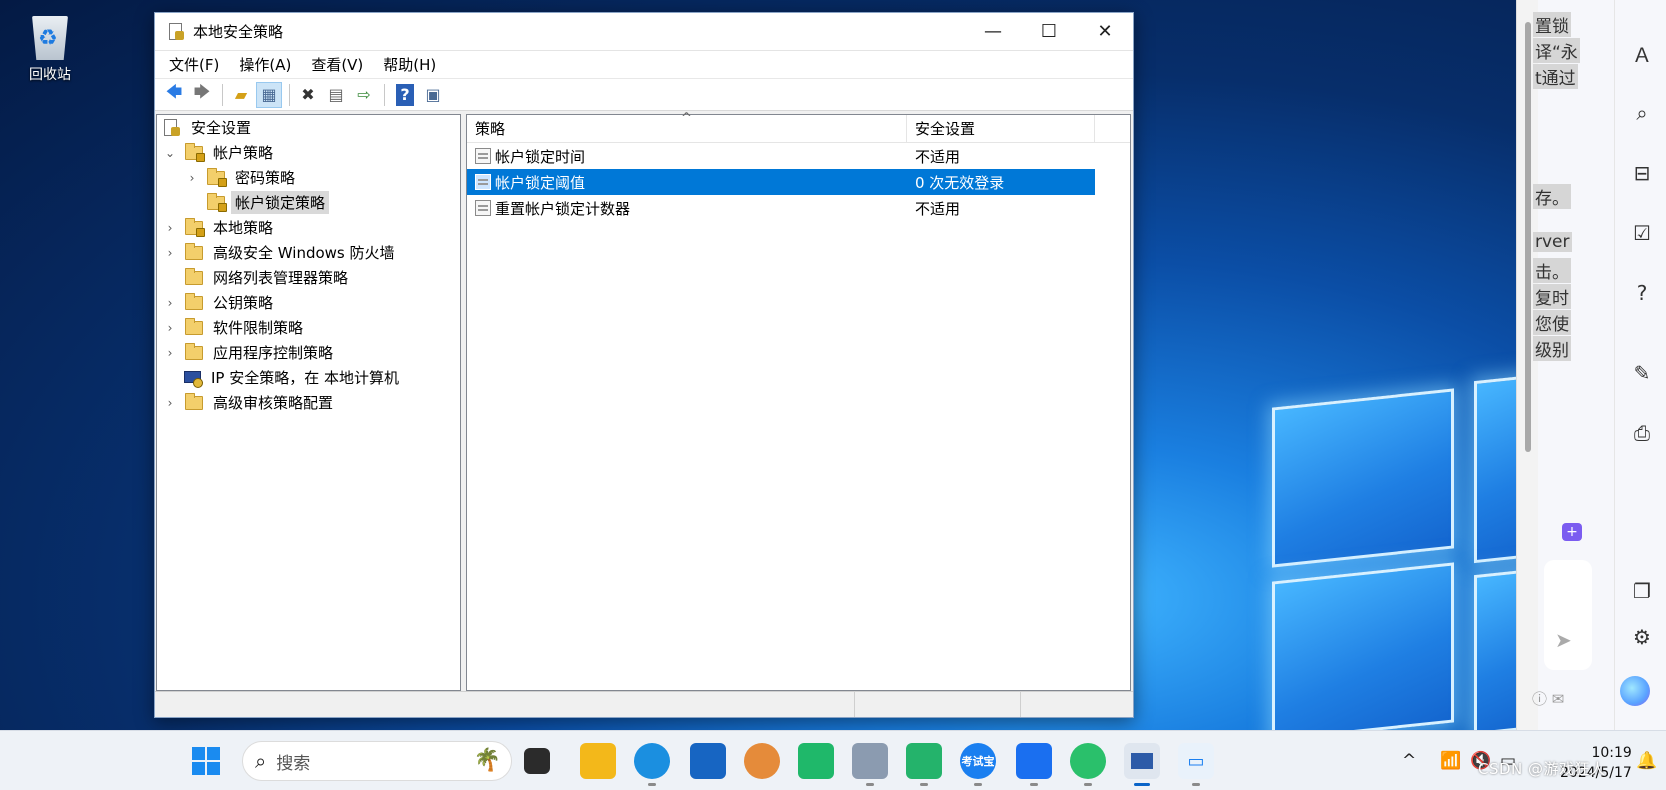  What do you see at coordinates (1572, 532) in the screenshot?
I see `add-chat-icon: +` at bounding box center [1572, 532].